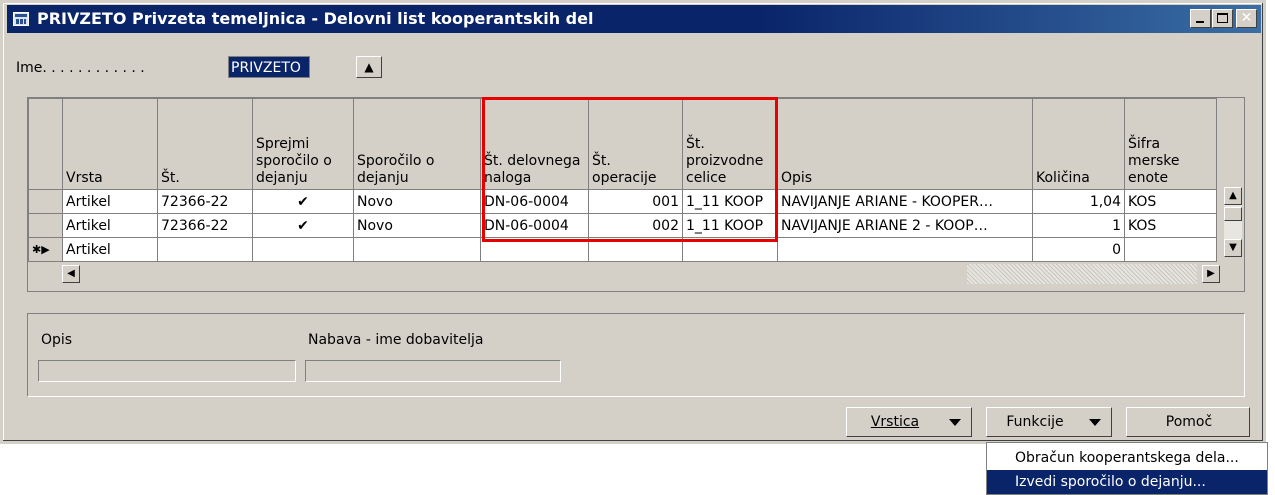 This screenshot has height=495, width=1275. I want to click on minimize-button, so click(1200, 18).